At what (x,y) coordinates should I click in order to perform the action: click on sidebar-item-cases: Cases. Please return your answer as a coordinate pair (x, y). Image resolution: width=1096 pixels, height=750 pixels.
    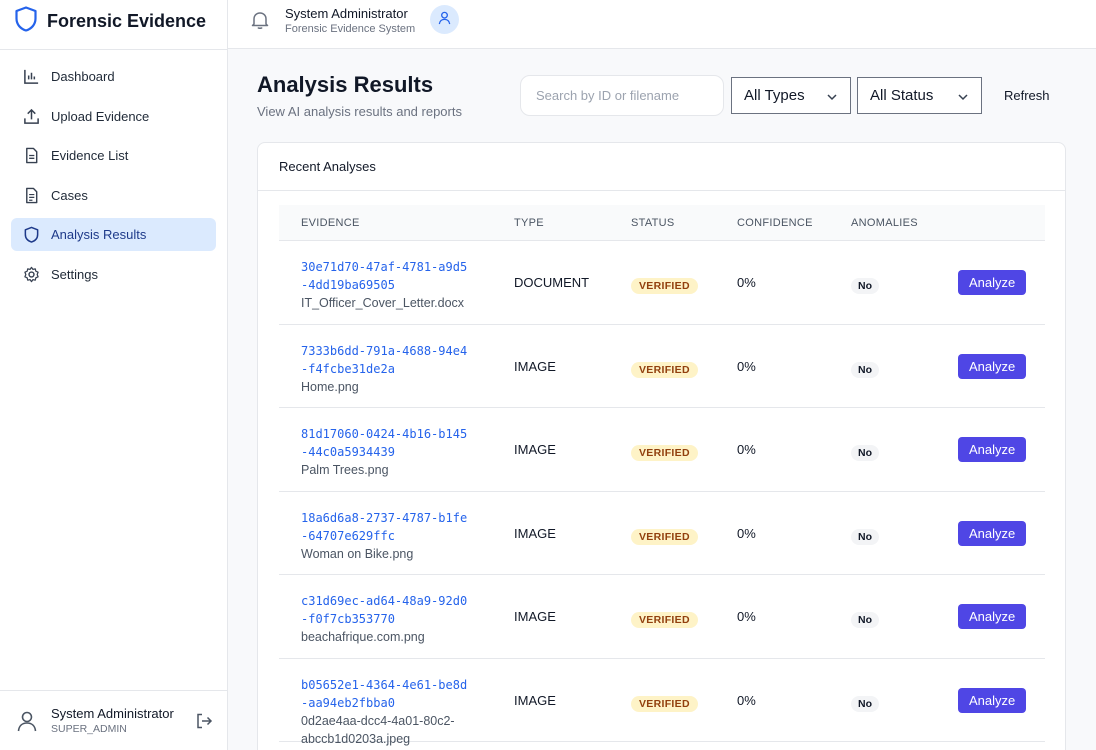
    Looking at the image, I should click on (113, 195).